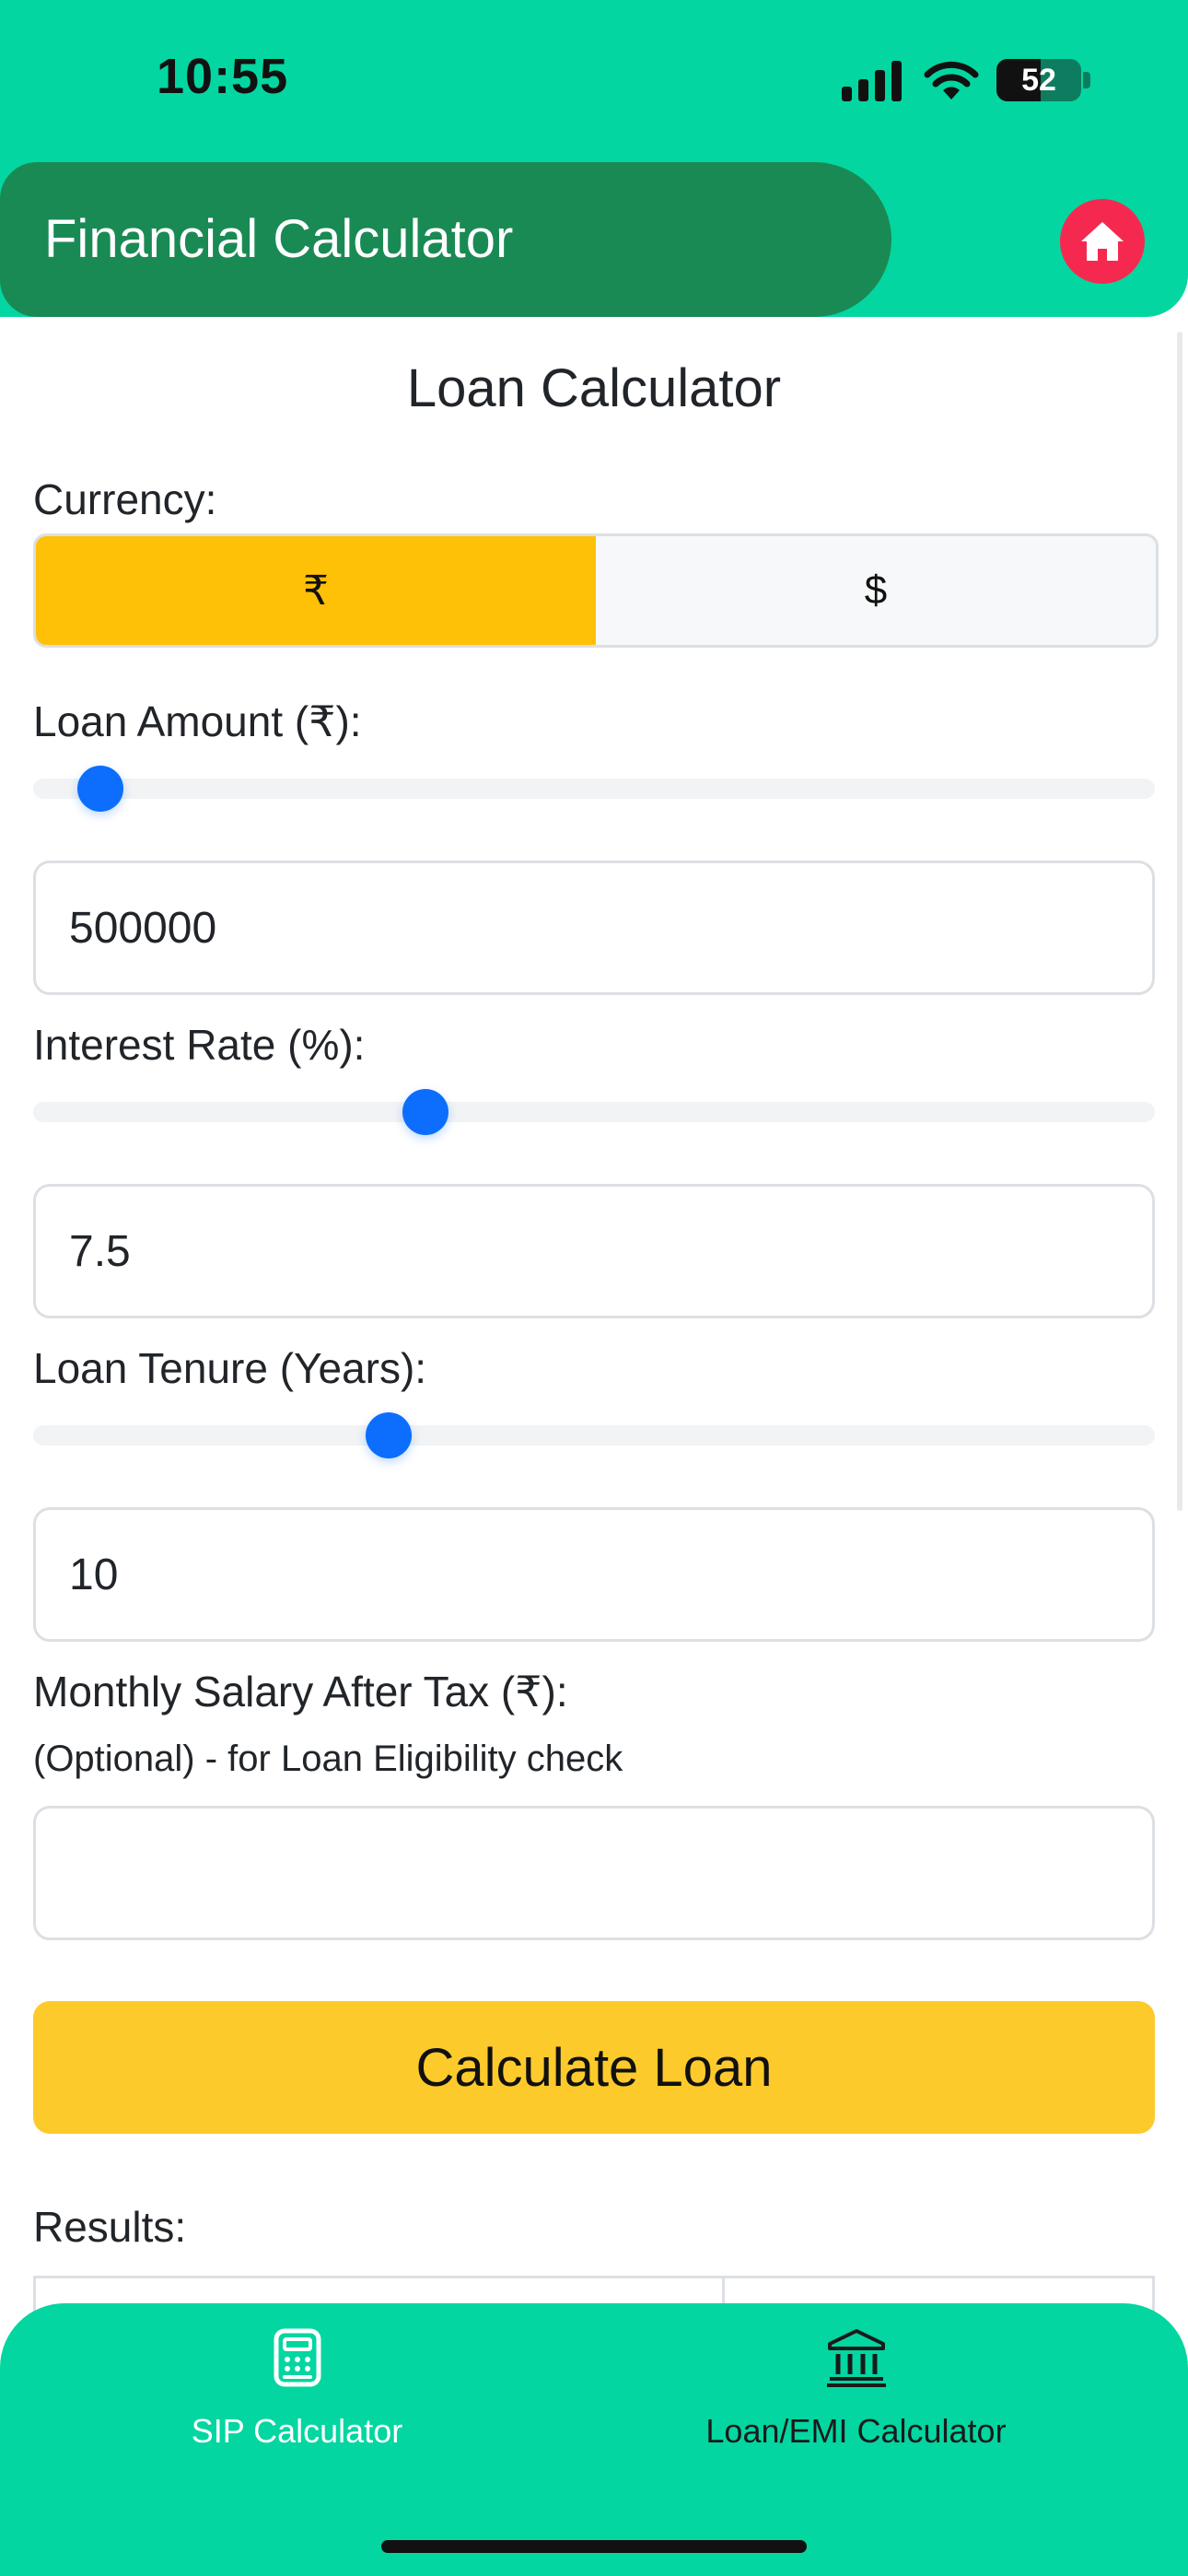  What do you see at coordinates (856, 2388) in the screenshot?
I see `tab-loan-emi-calculator: Loan/EMI Calculator` at bounding box center [856, 2388].